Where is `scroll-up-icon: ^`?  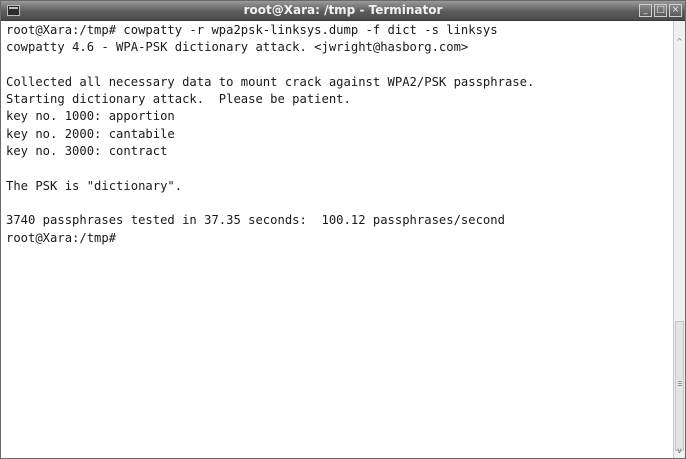 scroll-up-icon: ^ is located at coordinates (679, 42).